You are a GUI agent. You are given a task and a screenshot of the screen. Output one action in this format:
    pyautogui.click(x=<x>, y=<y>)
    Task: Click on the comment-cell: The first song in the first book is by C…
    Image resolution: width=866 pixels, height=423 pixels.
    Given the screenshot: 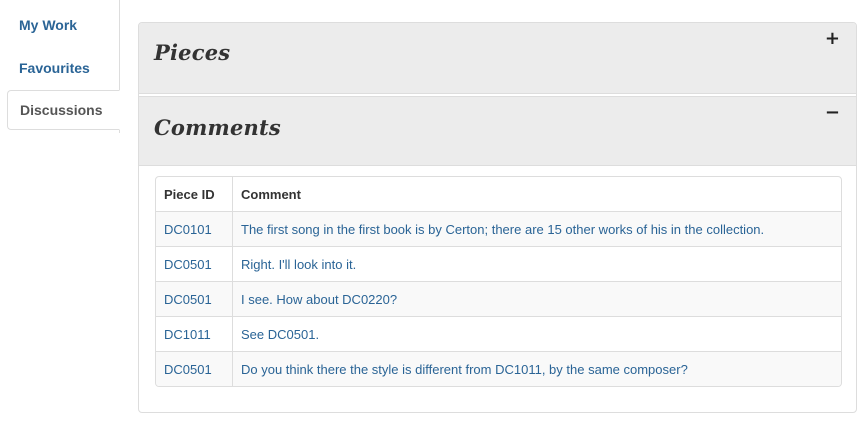 What is the action you would take?
    pyautogui.click(x=536, y=229)
    